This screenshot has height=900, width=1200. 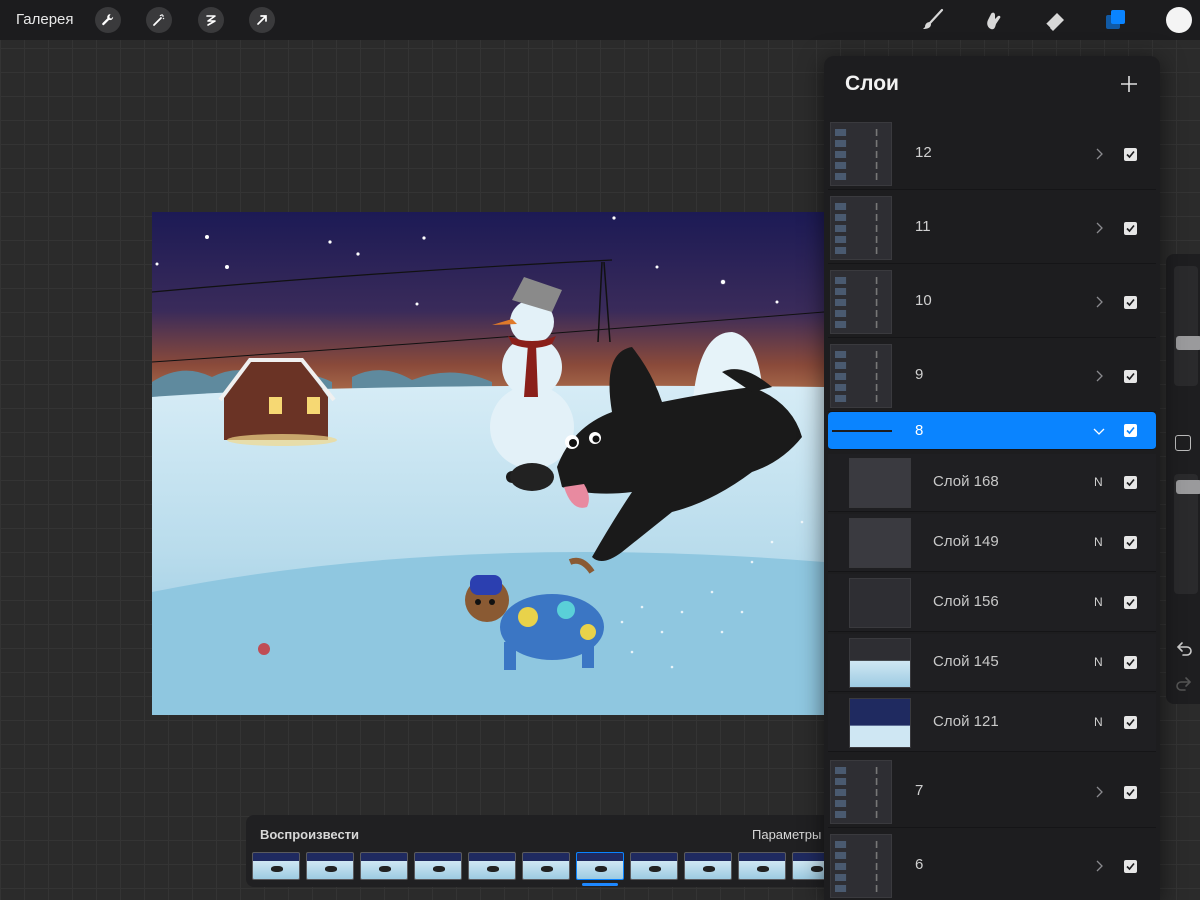 What do you see at coordinates (1188, 343) in the screenshot?
I see `brush-size-thumb` at bounding box center [1188, 343].